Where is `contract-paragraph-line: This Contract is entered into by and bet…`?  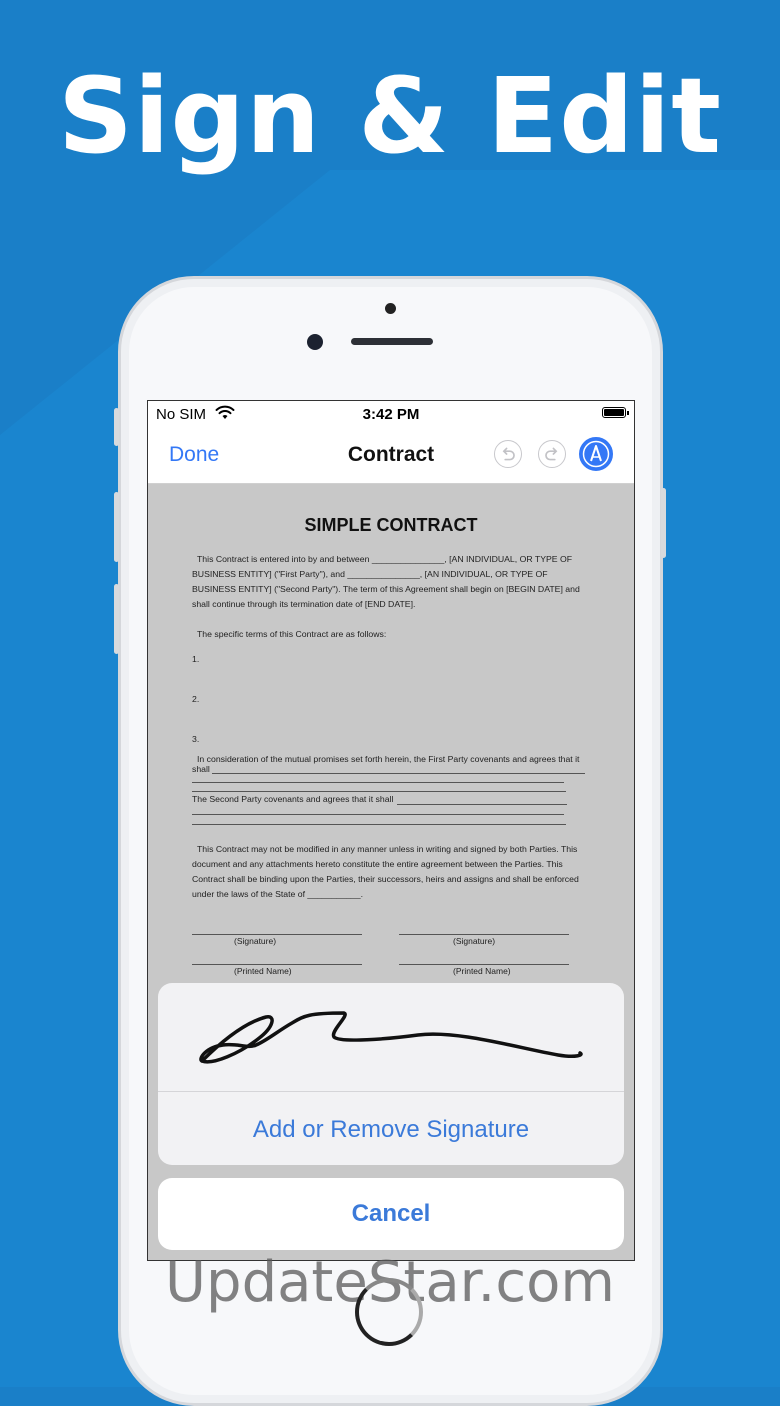 contract-paragraph-line: This Contract is entered into by and bet… is located at coordinates (385, 559).